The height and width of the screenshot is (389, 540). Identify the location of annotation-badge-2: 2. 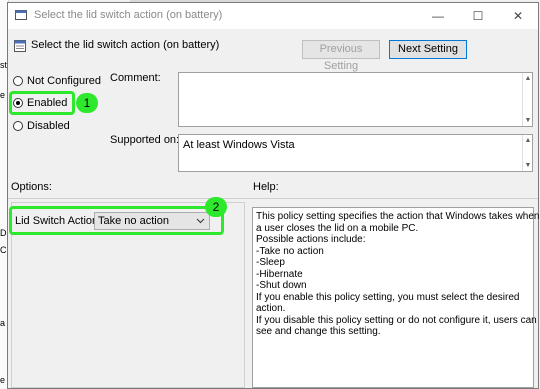
(216, 207).